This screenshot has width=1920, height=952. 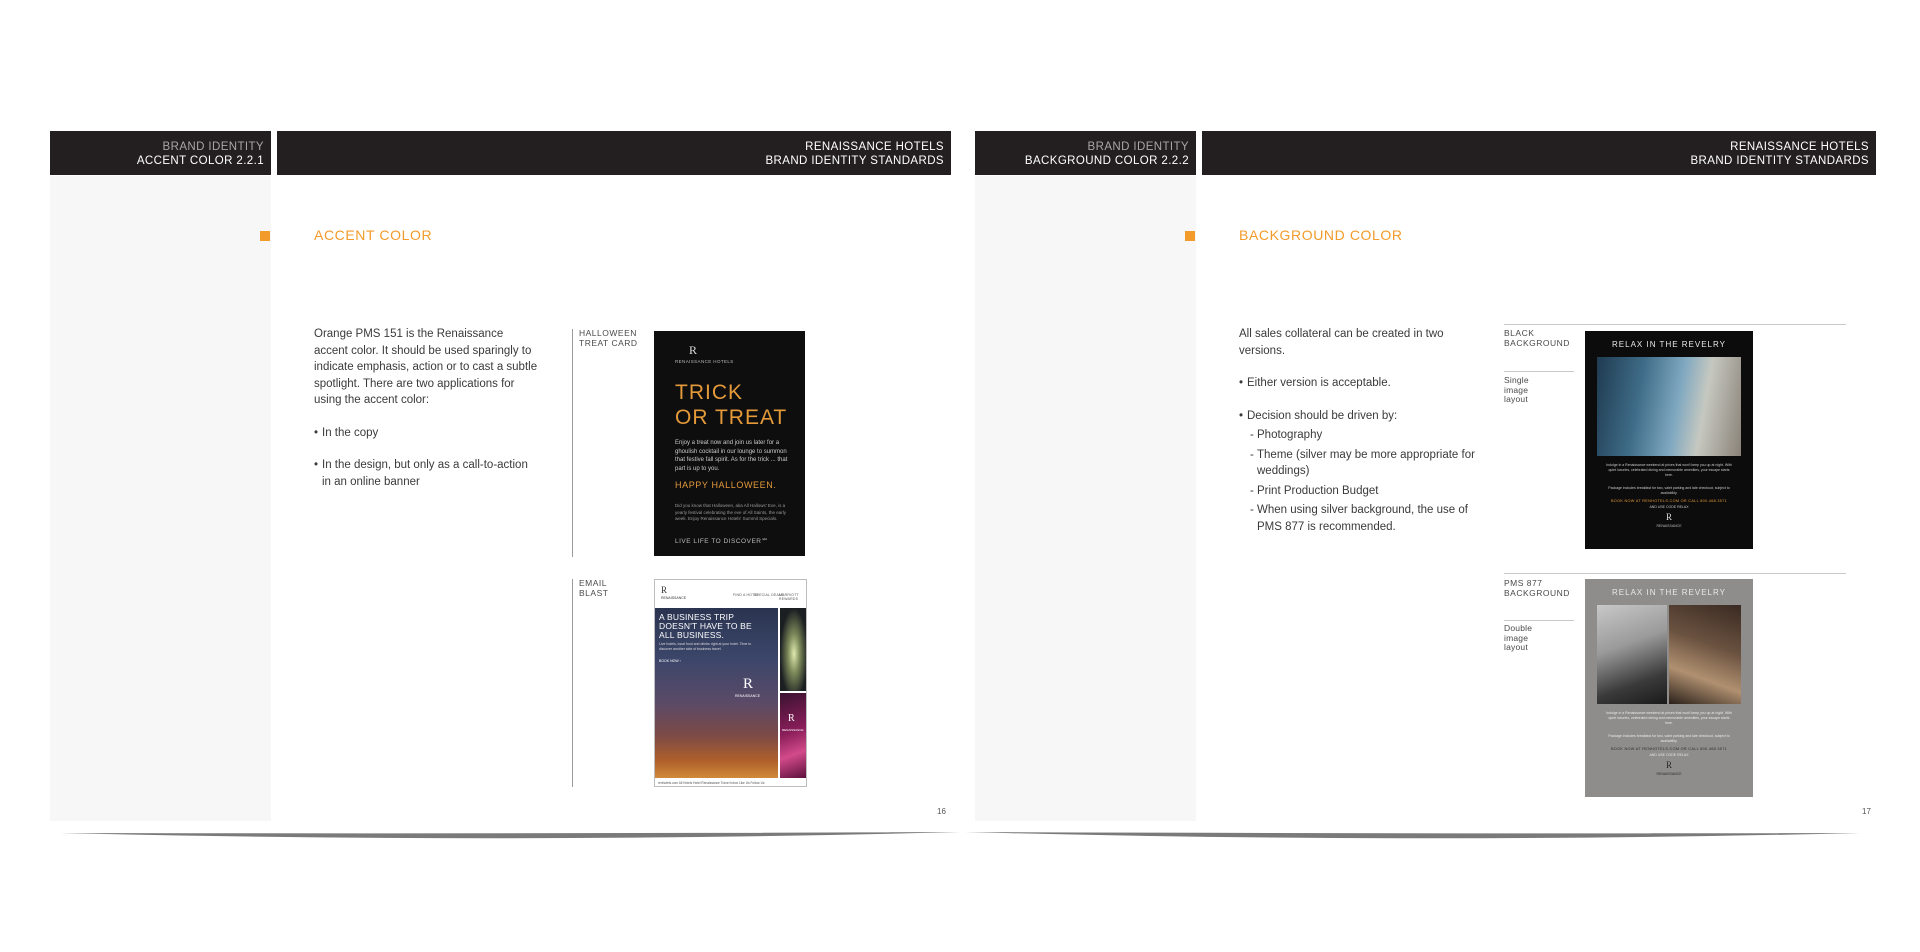 I want to click on section-number: BACKGROUND COLOR 2.2.2, so click(x=1106, y=161).